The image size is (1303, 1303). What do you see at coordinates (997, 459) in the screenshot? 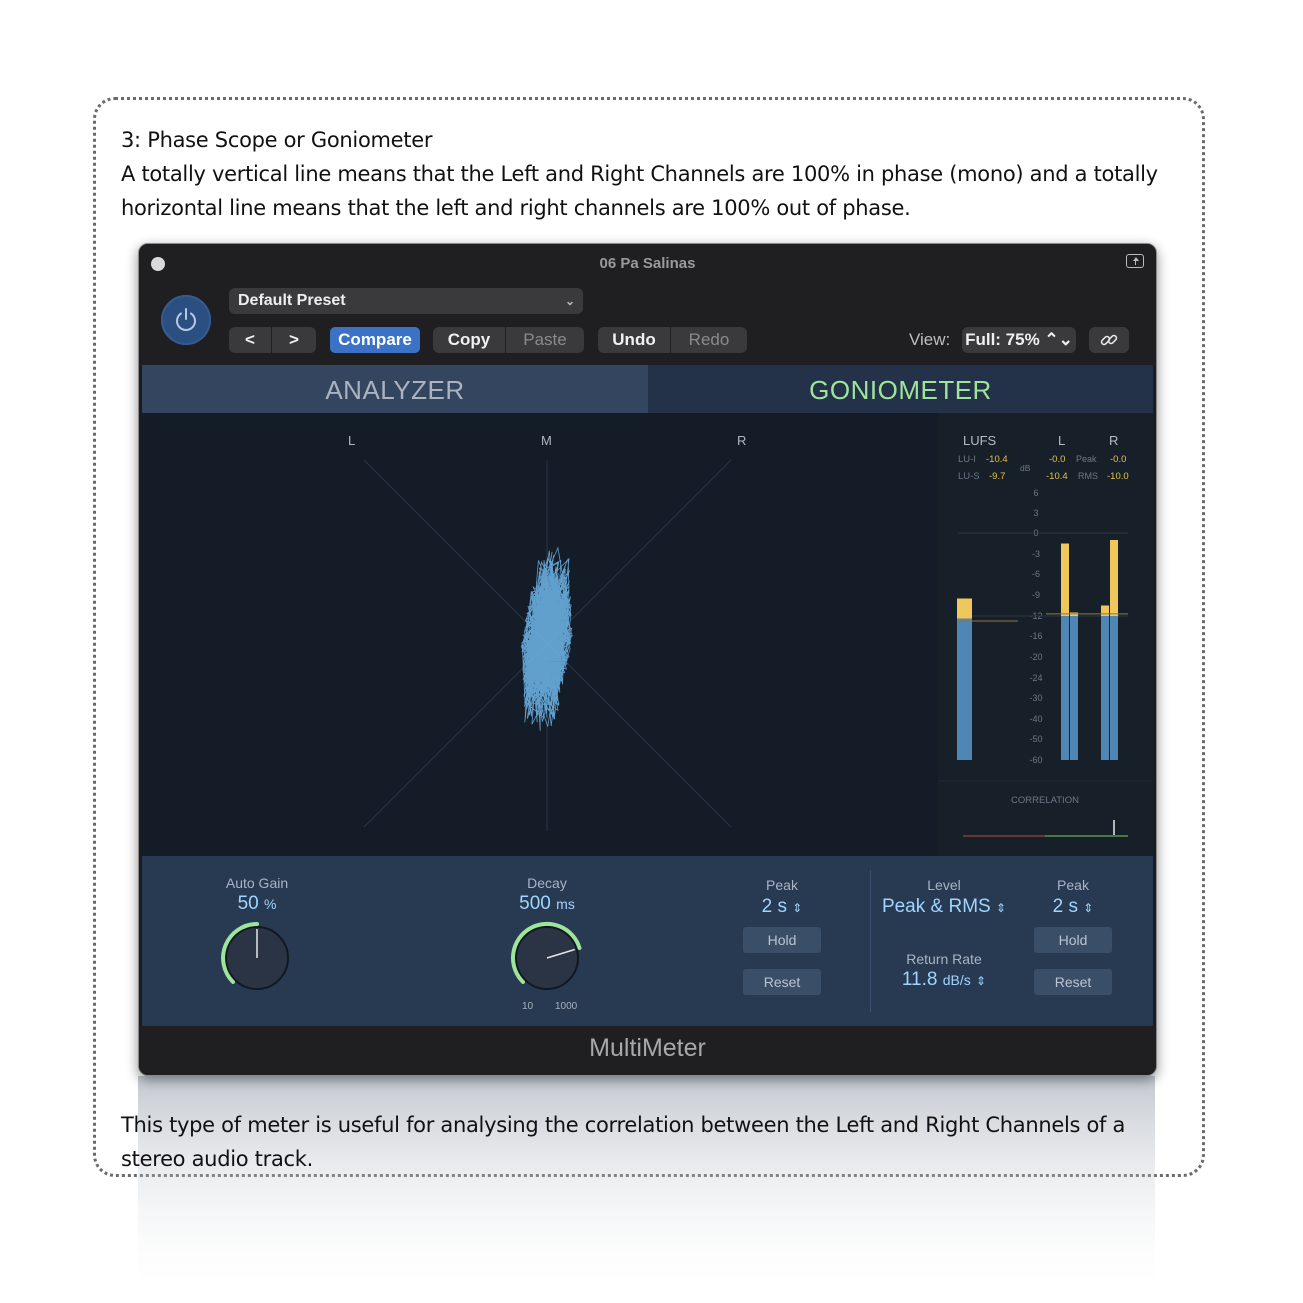
I see `lu-i-value: -10.4` at bounding box center [997, 459].